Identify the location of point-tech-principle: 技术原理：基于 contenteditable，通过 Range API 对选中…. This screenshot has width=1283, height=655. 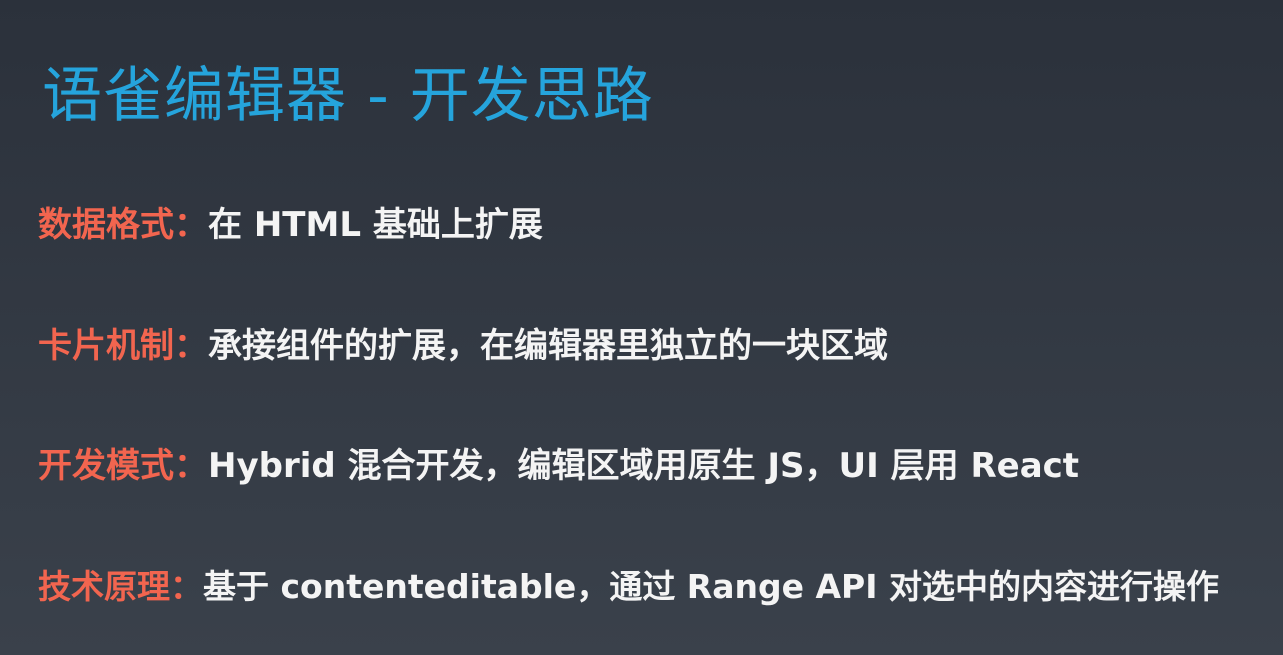
(628, 587).